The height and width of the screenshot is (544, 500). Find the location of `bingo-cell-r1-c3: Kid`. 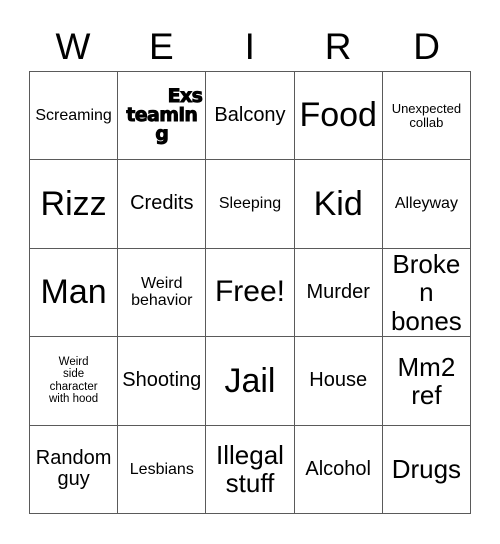

bingo-cell-r1-c3: Kid is located at coordinates (338, 204).